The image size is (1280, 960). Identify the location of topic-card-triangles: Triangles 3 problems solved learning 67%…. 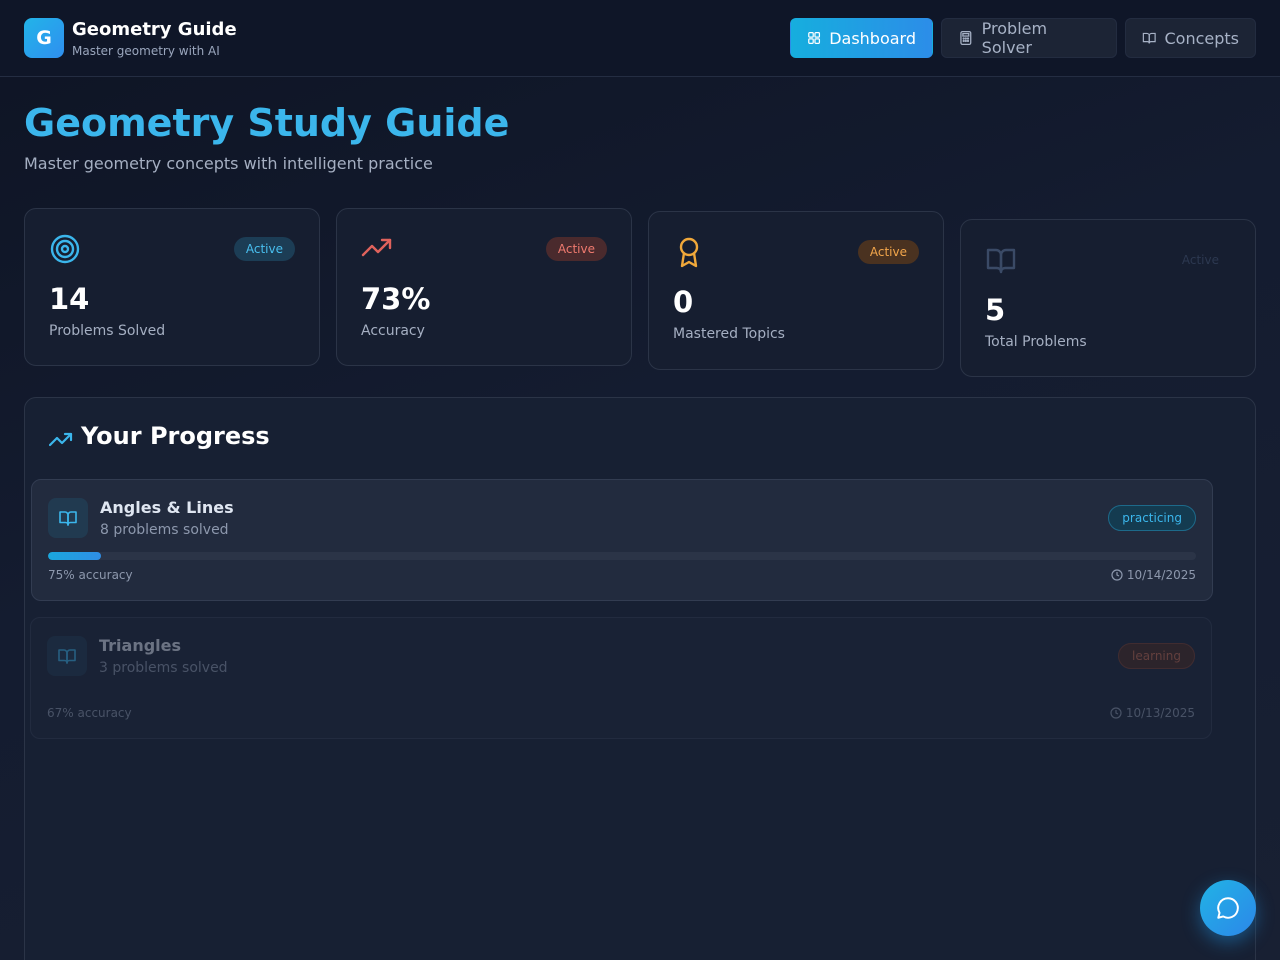
(621, 678).